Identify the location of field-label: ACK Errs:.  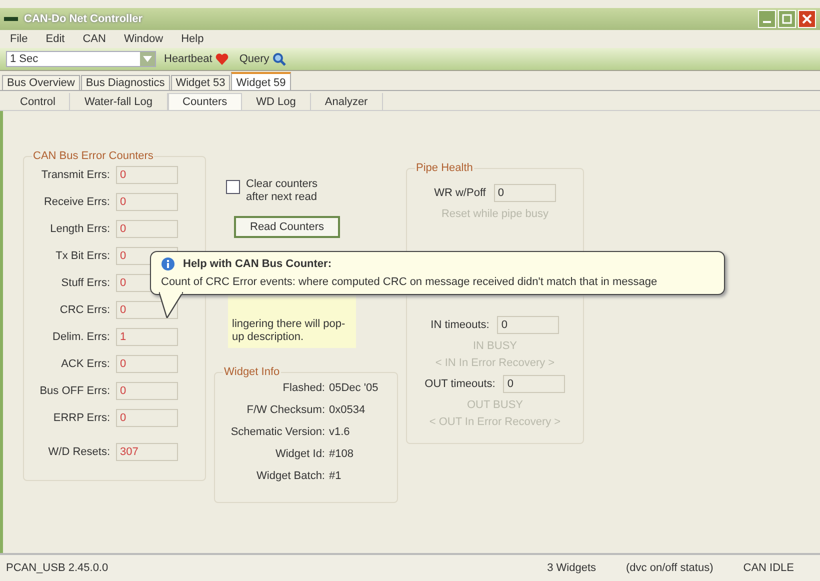
(85, 364).